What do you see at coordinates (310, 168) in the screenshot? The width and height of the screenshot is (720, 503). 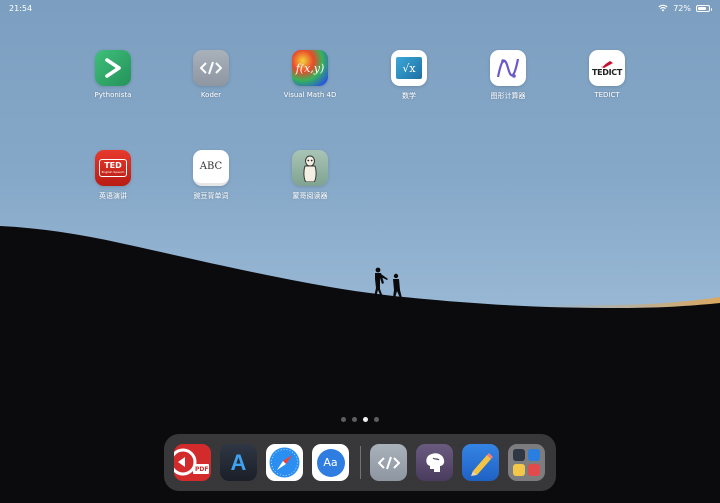 I see `meerkat-reader-icon` at bounding box center [310, 168].